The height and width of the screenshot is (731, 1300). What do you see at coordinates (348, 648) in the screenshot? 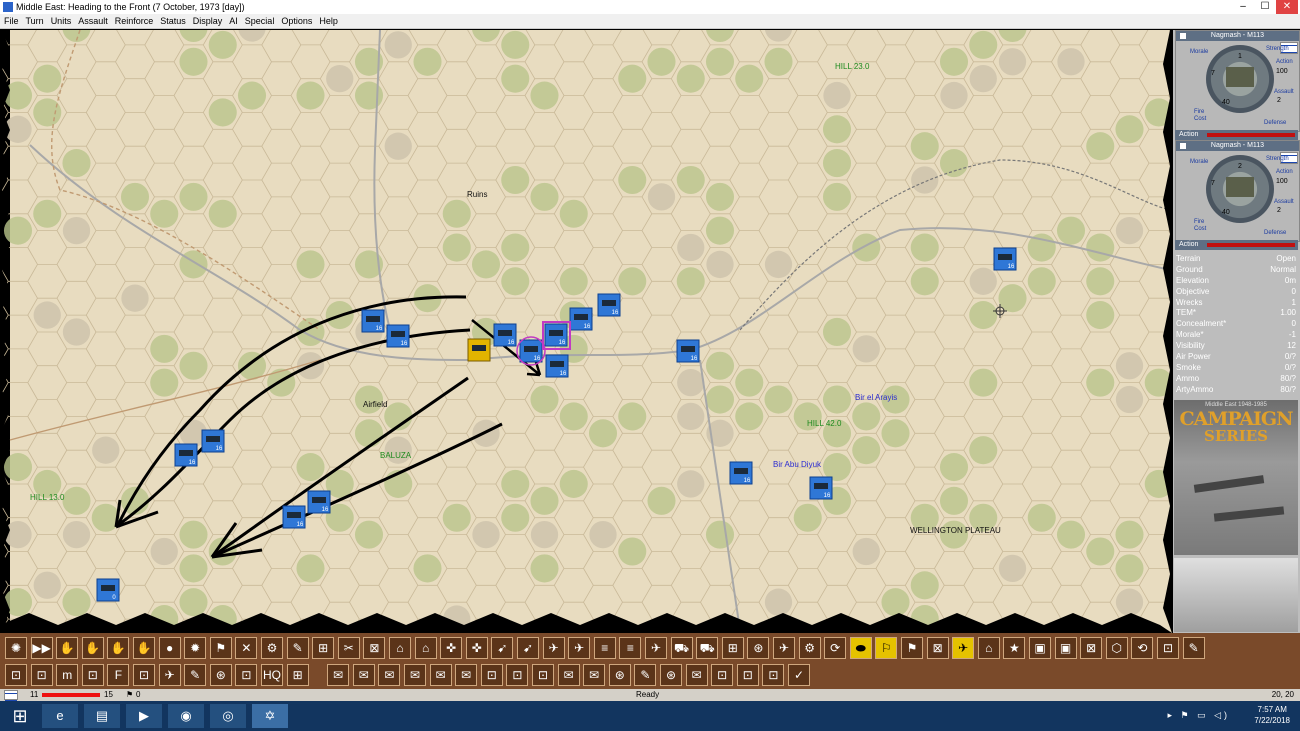
I see `toolbar-button: ✂` at bounding box center [348, 648].